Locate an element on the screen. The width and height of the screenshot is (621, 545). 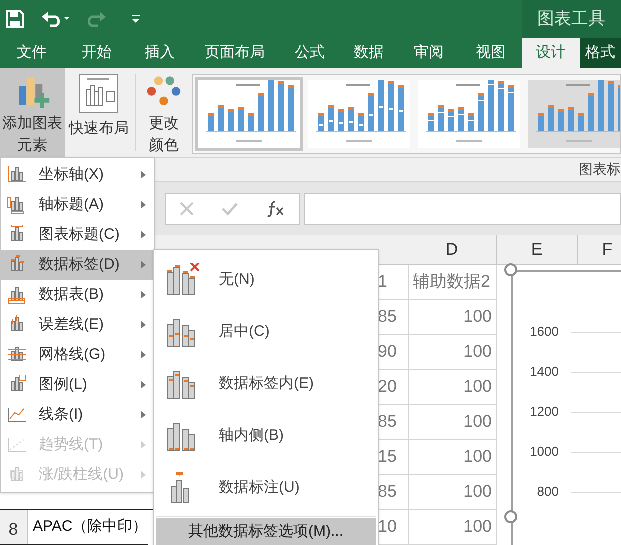
line-chart-icon is located at coordinates (17, 415).